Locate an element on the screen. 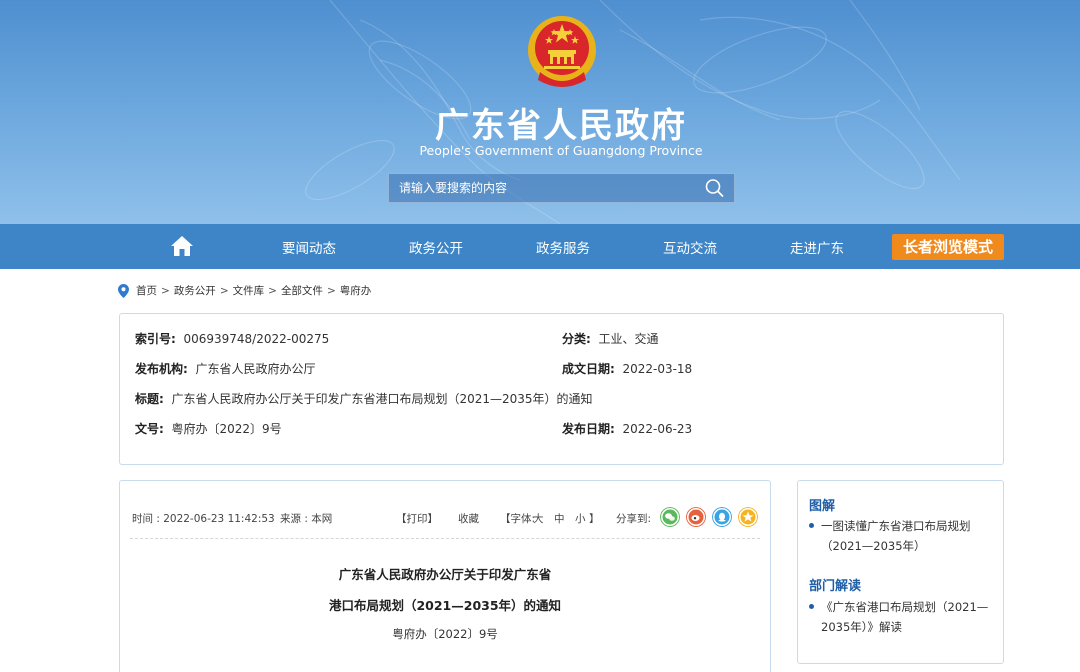  info-value: 2022-06-23 is located at coordinates (657, 429).